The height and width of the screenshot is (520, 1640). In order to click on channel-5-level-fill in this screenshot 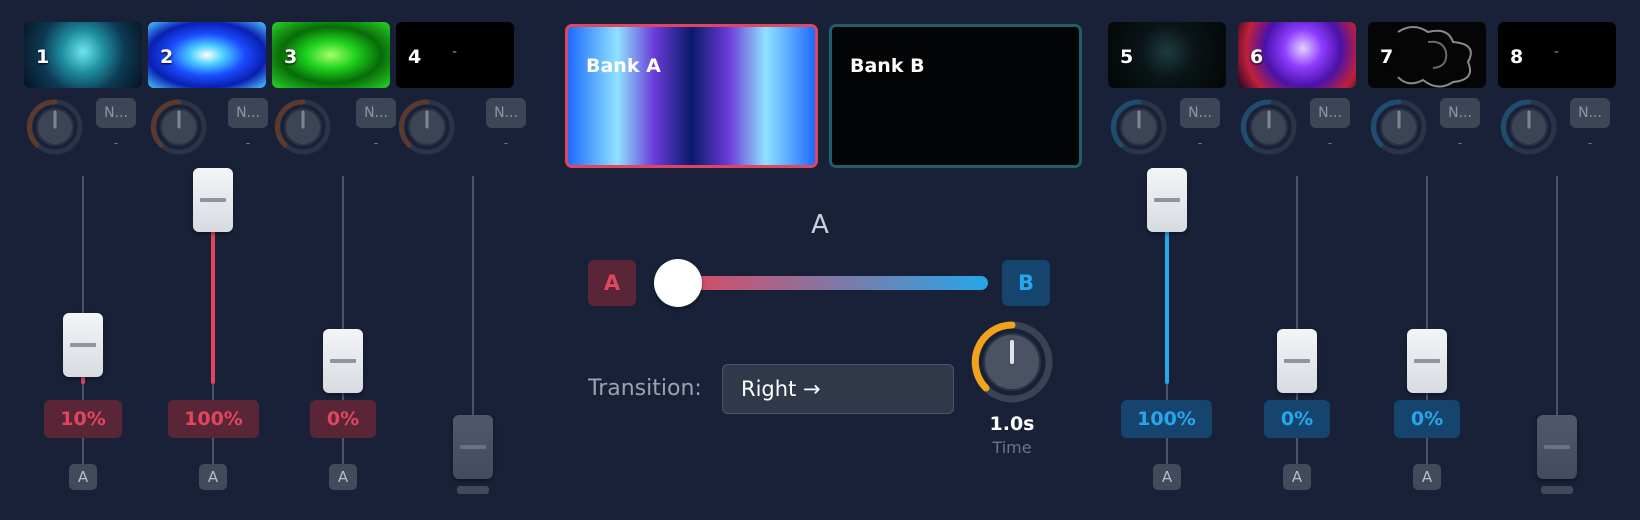, I will do `click(1167, 306)`.